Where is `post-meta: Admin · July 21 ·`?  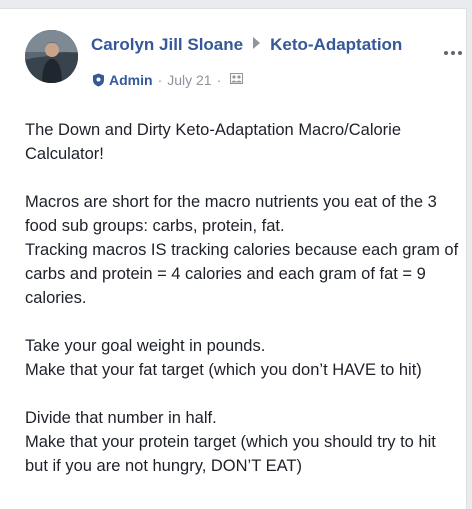
post-meta: Admin · July 21 · is located at coordinates (168, 80).